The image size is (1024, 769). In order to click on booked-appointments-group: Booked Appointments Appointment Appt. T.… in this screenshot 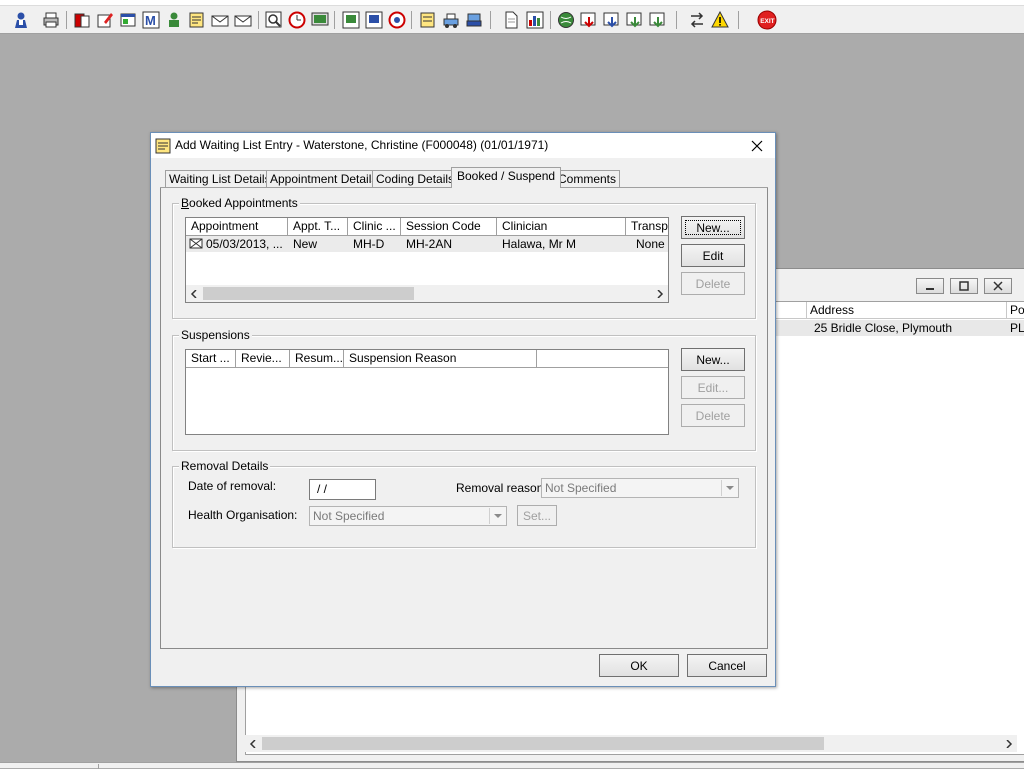, I will do `click(464, 257)`.